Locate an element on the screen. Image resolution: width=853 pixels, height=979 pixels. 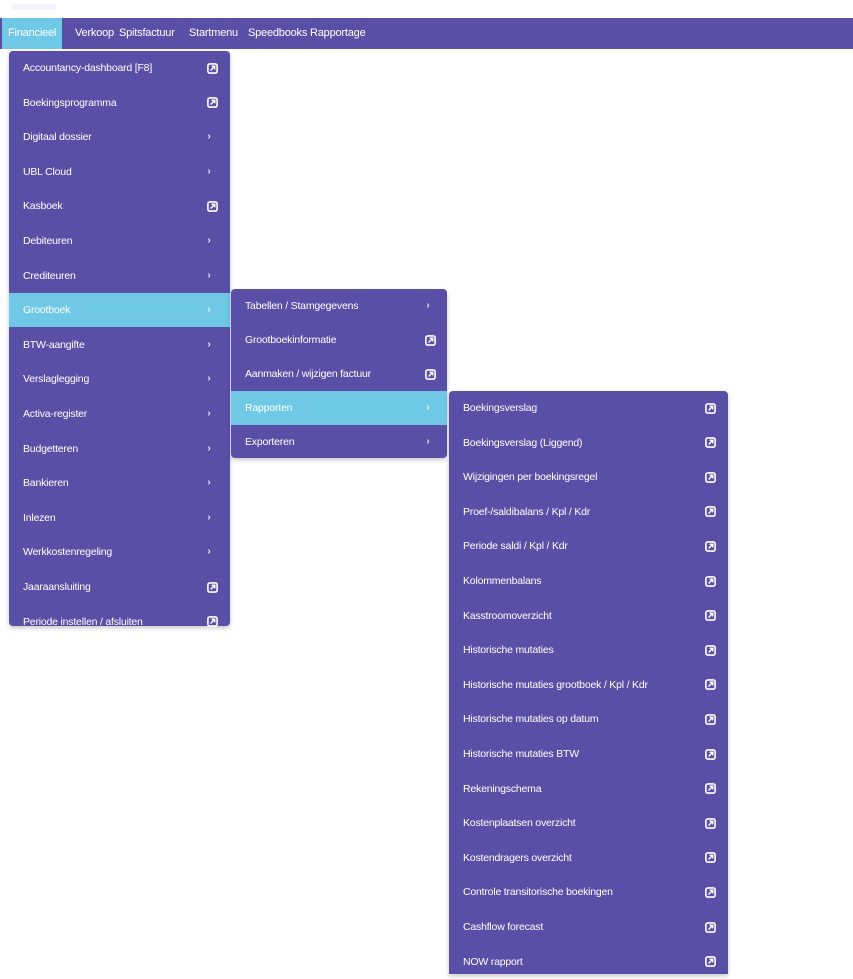
menu-item-jaaraansluiting: Jaaraansluiting is located at coordinates (119, 587).